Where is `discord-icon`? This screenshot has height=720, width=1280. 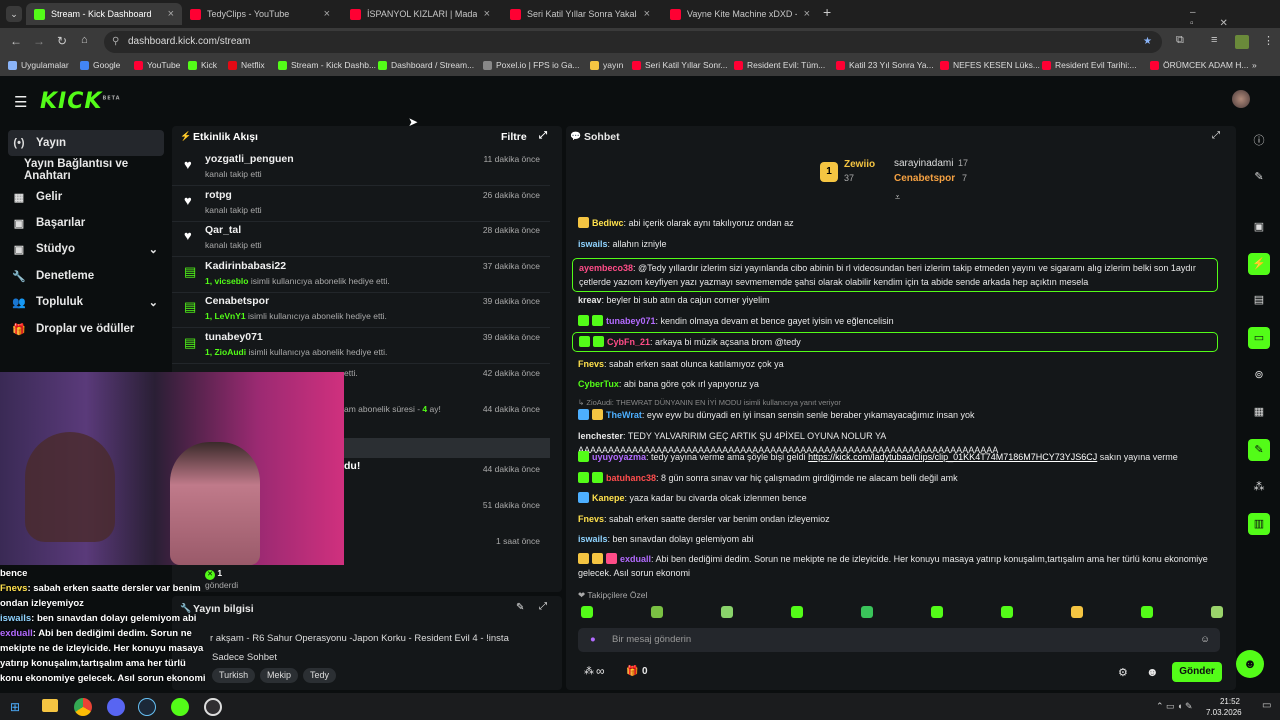
discord-icon is located at coordinates (116, 707).